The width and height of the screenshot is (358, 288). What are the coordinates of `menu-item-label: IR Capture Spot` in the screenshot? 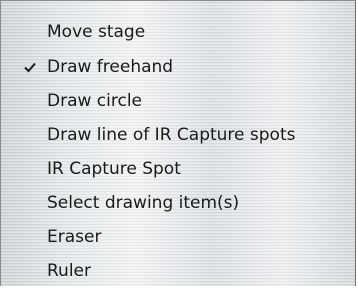 It's located at (114, 169).